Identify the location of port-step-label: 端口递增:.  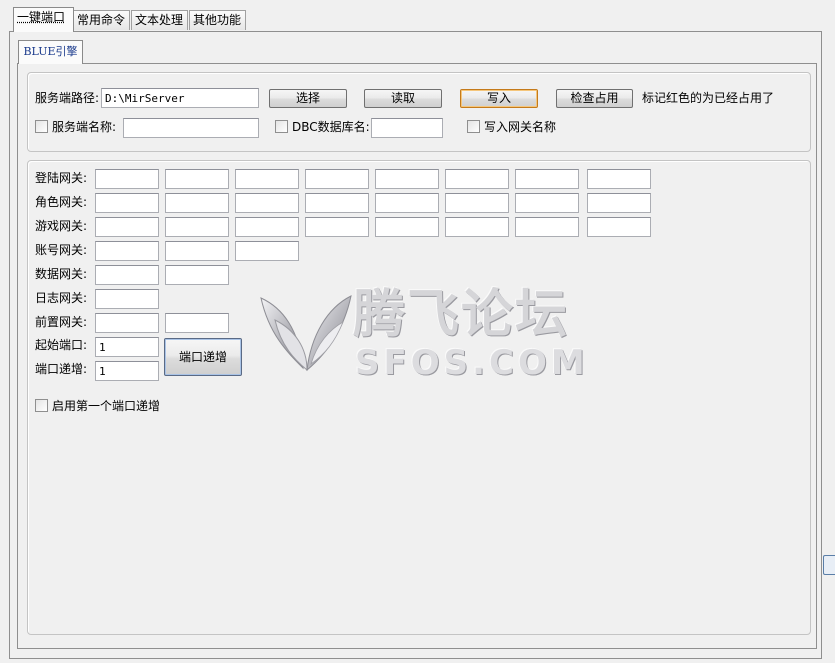
(61, 369).